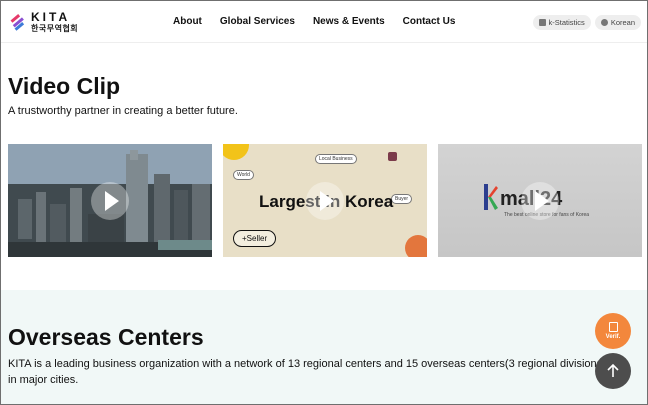 The width and height of the screenshot is (648, 405). I want to click on nav-global-services: Global Services, so click(257, 21).